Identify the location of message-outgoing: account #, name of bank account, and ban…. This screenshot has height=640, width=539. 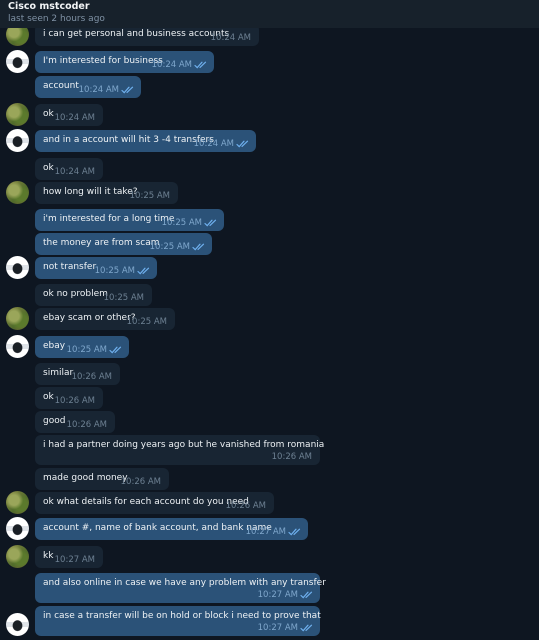
(171, 529).